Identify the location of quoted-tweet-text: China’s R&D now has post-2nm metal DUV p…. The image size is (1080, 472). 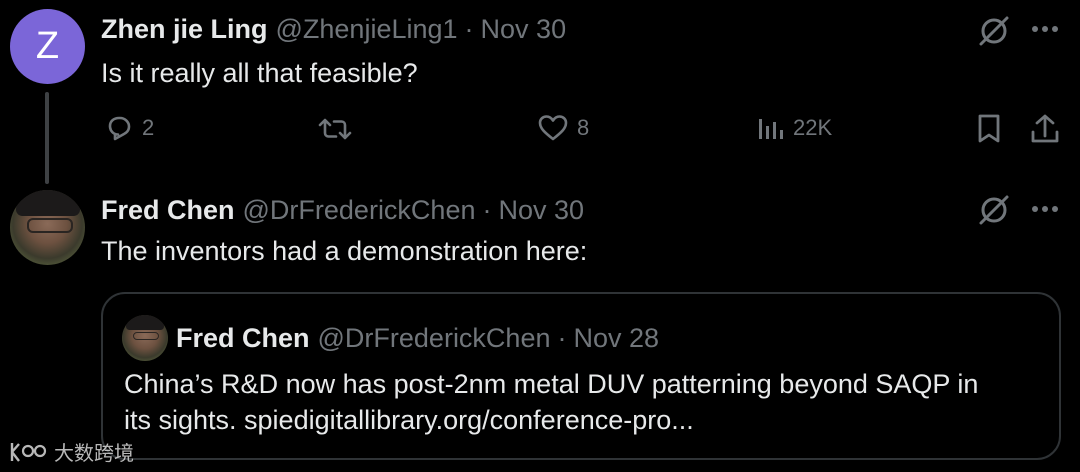
(551, 402).